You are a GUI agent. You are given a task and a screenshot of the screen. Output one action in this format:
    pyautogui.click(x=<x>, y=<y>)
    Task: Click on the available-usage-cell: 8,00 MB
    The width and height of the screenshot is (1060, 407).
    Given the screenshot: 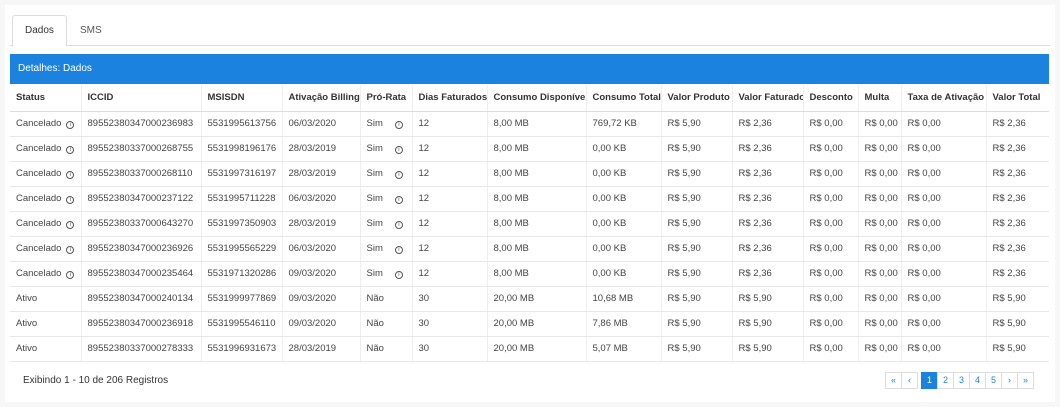 What is the action you would take?
    pyautogui.click(x=537, y=199)
    